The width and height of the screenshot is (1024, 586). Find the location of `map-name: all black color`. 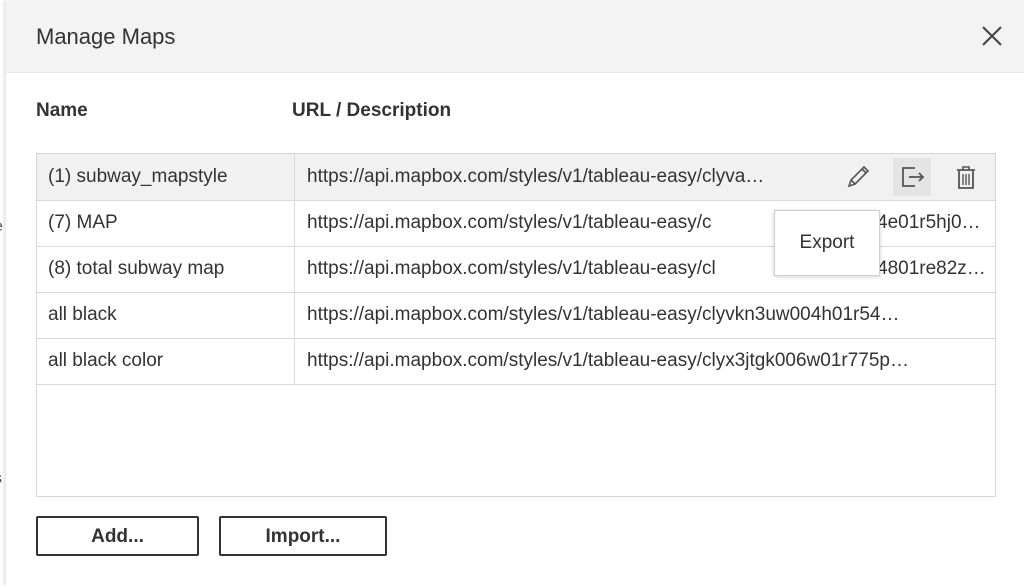

map-name: all black color is located at coordinates (166, 361).